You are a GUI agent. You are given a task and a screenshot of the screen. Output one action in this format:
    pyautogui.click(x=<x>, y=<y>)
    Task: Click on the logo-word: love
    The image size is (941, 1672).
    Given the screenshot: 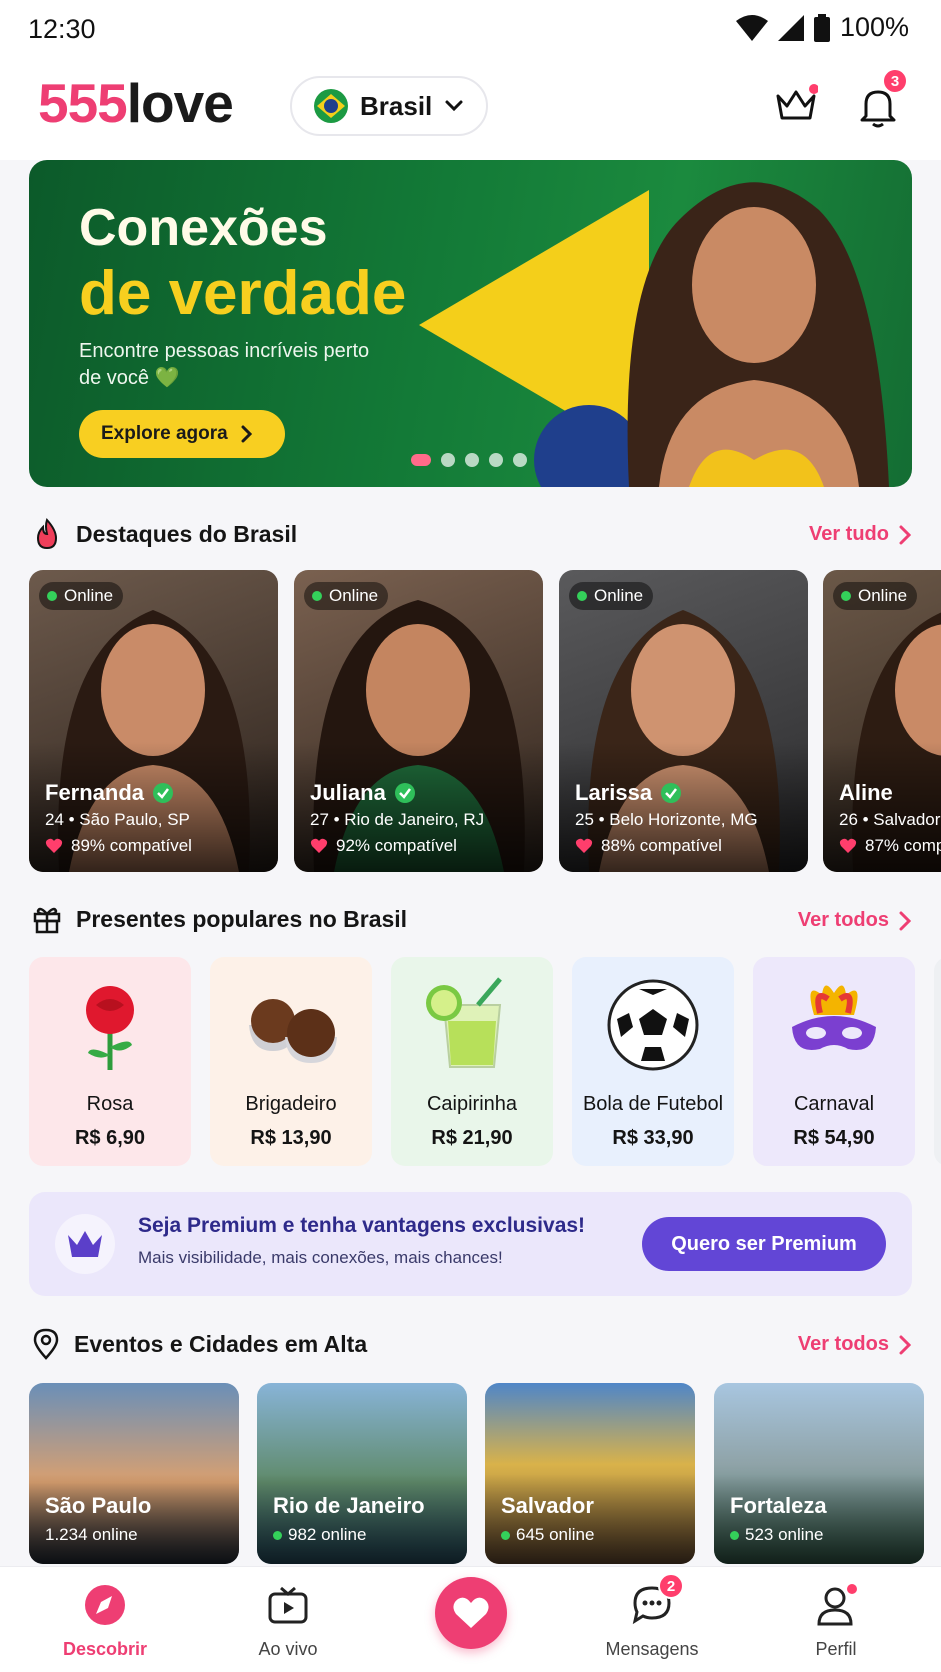 What is the action you would take?
    pyautogui.click(x=180, y=103)
    